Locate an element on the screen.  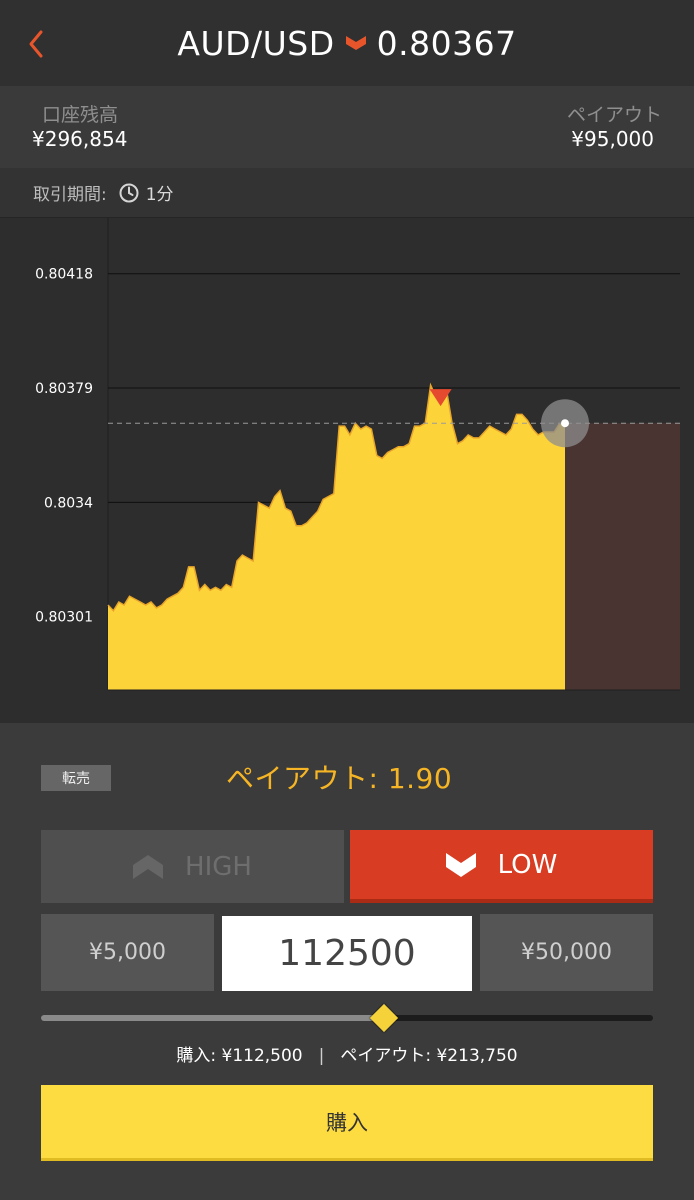
period-bar: 取引期間: 1分 is located at coordinates (347, 193).